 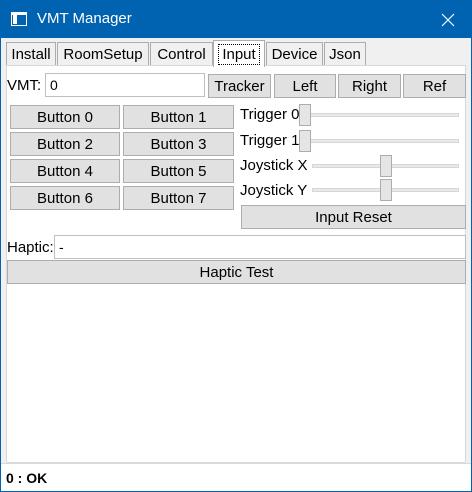 What do you see at coordinates (353, 217) in the screenshot?
I see `input-reset-button: Input Reset` at bounding box center [353, 217].